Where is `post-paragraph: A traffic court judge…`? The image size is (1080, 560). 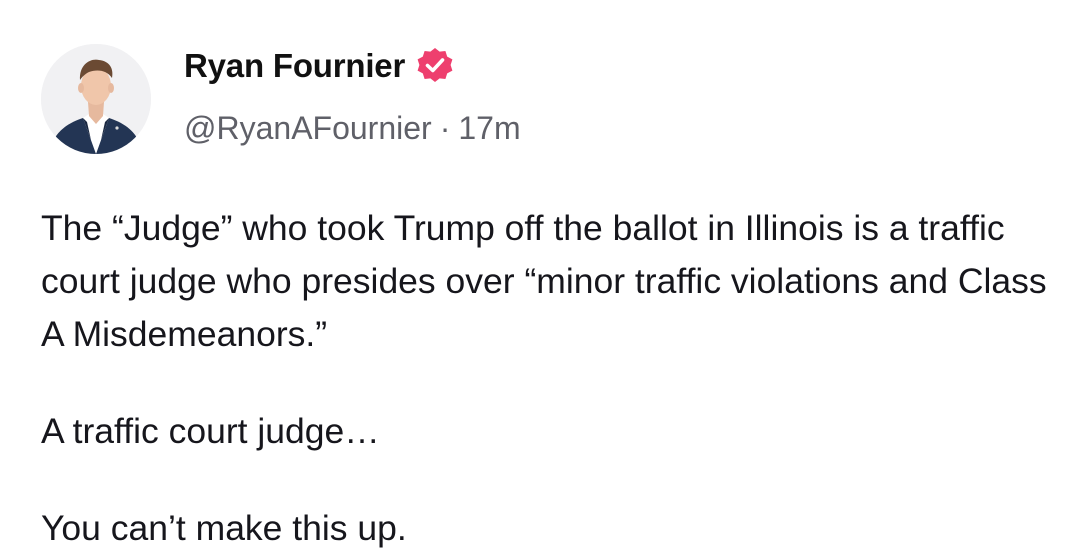
post-paragraph: A traffic court judge… is located at coordinates (210, 431).